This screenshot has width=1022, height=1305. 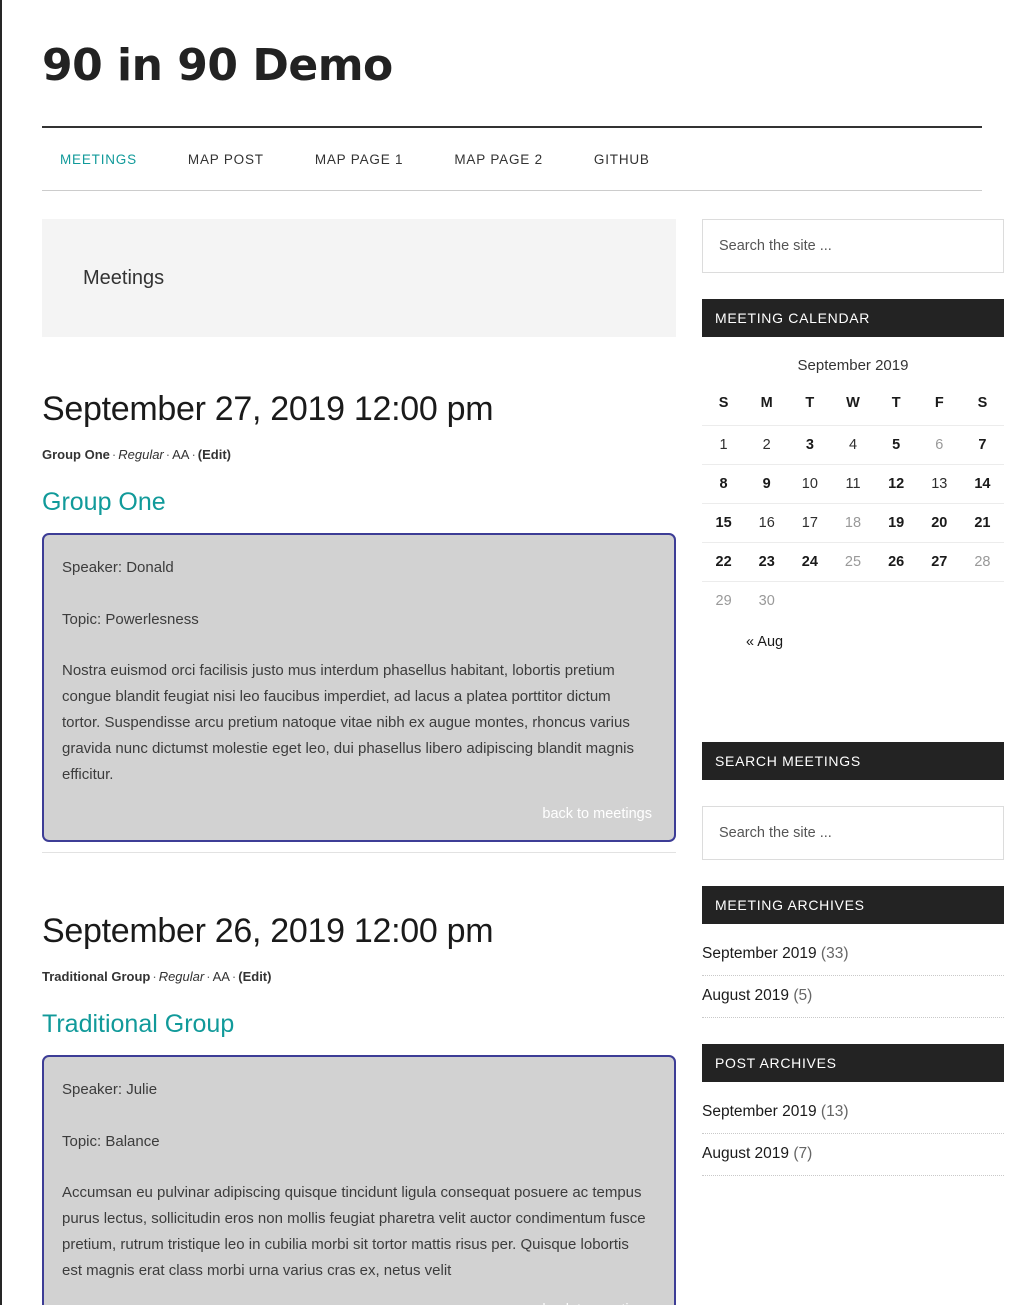 What do you see at coordinates (853, 484) in the screenshot?
I see `calendar-day: 11` at bounding box center [853, 484].